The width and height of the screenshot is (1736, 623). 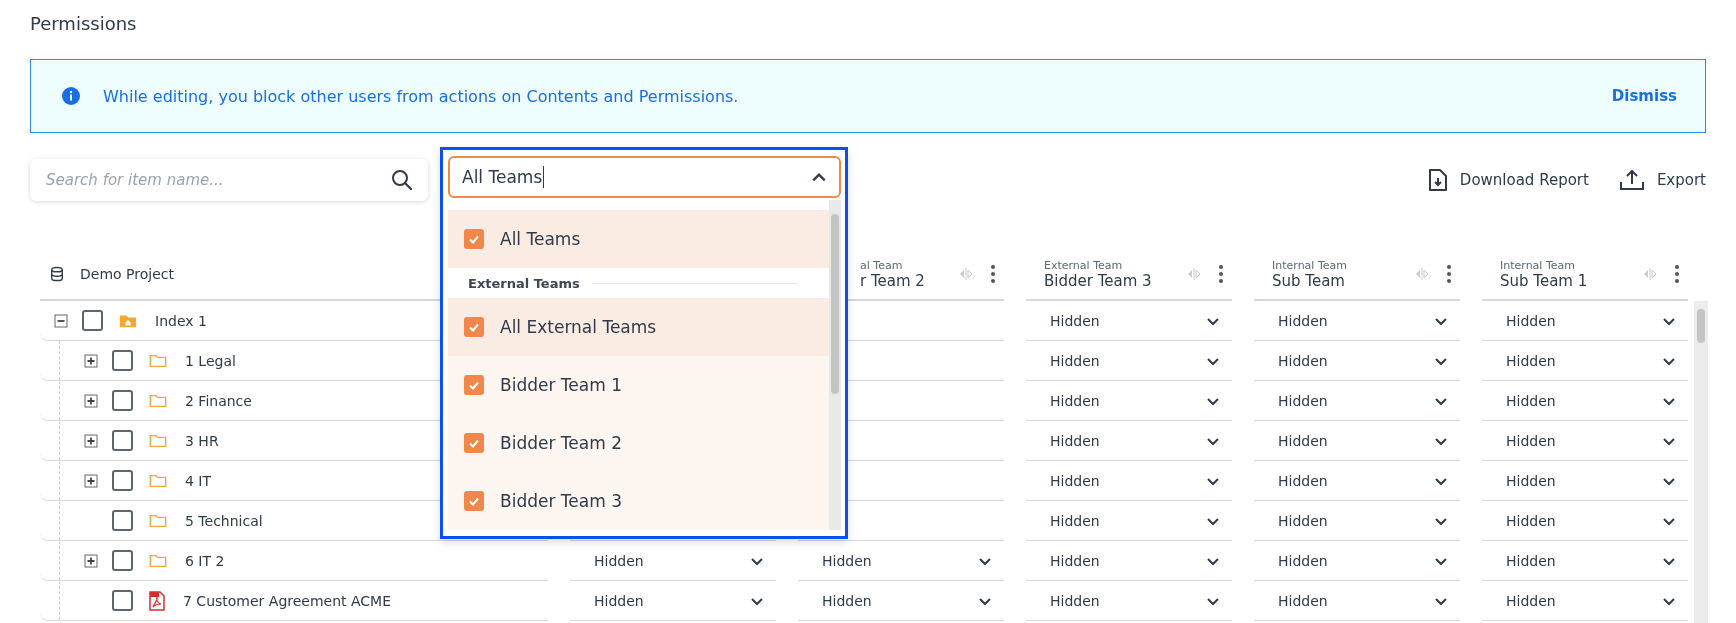 I want to click on team-option: All Teams, so click(x=638, y=239).